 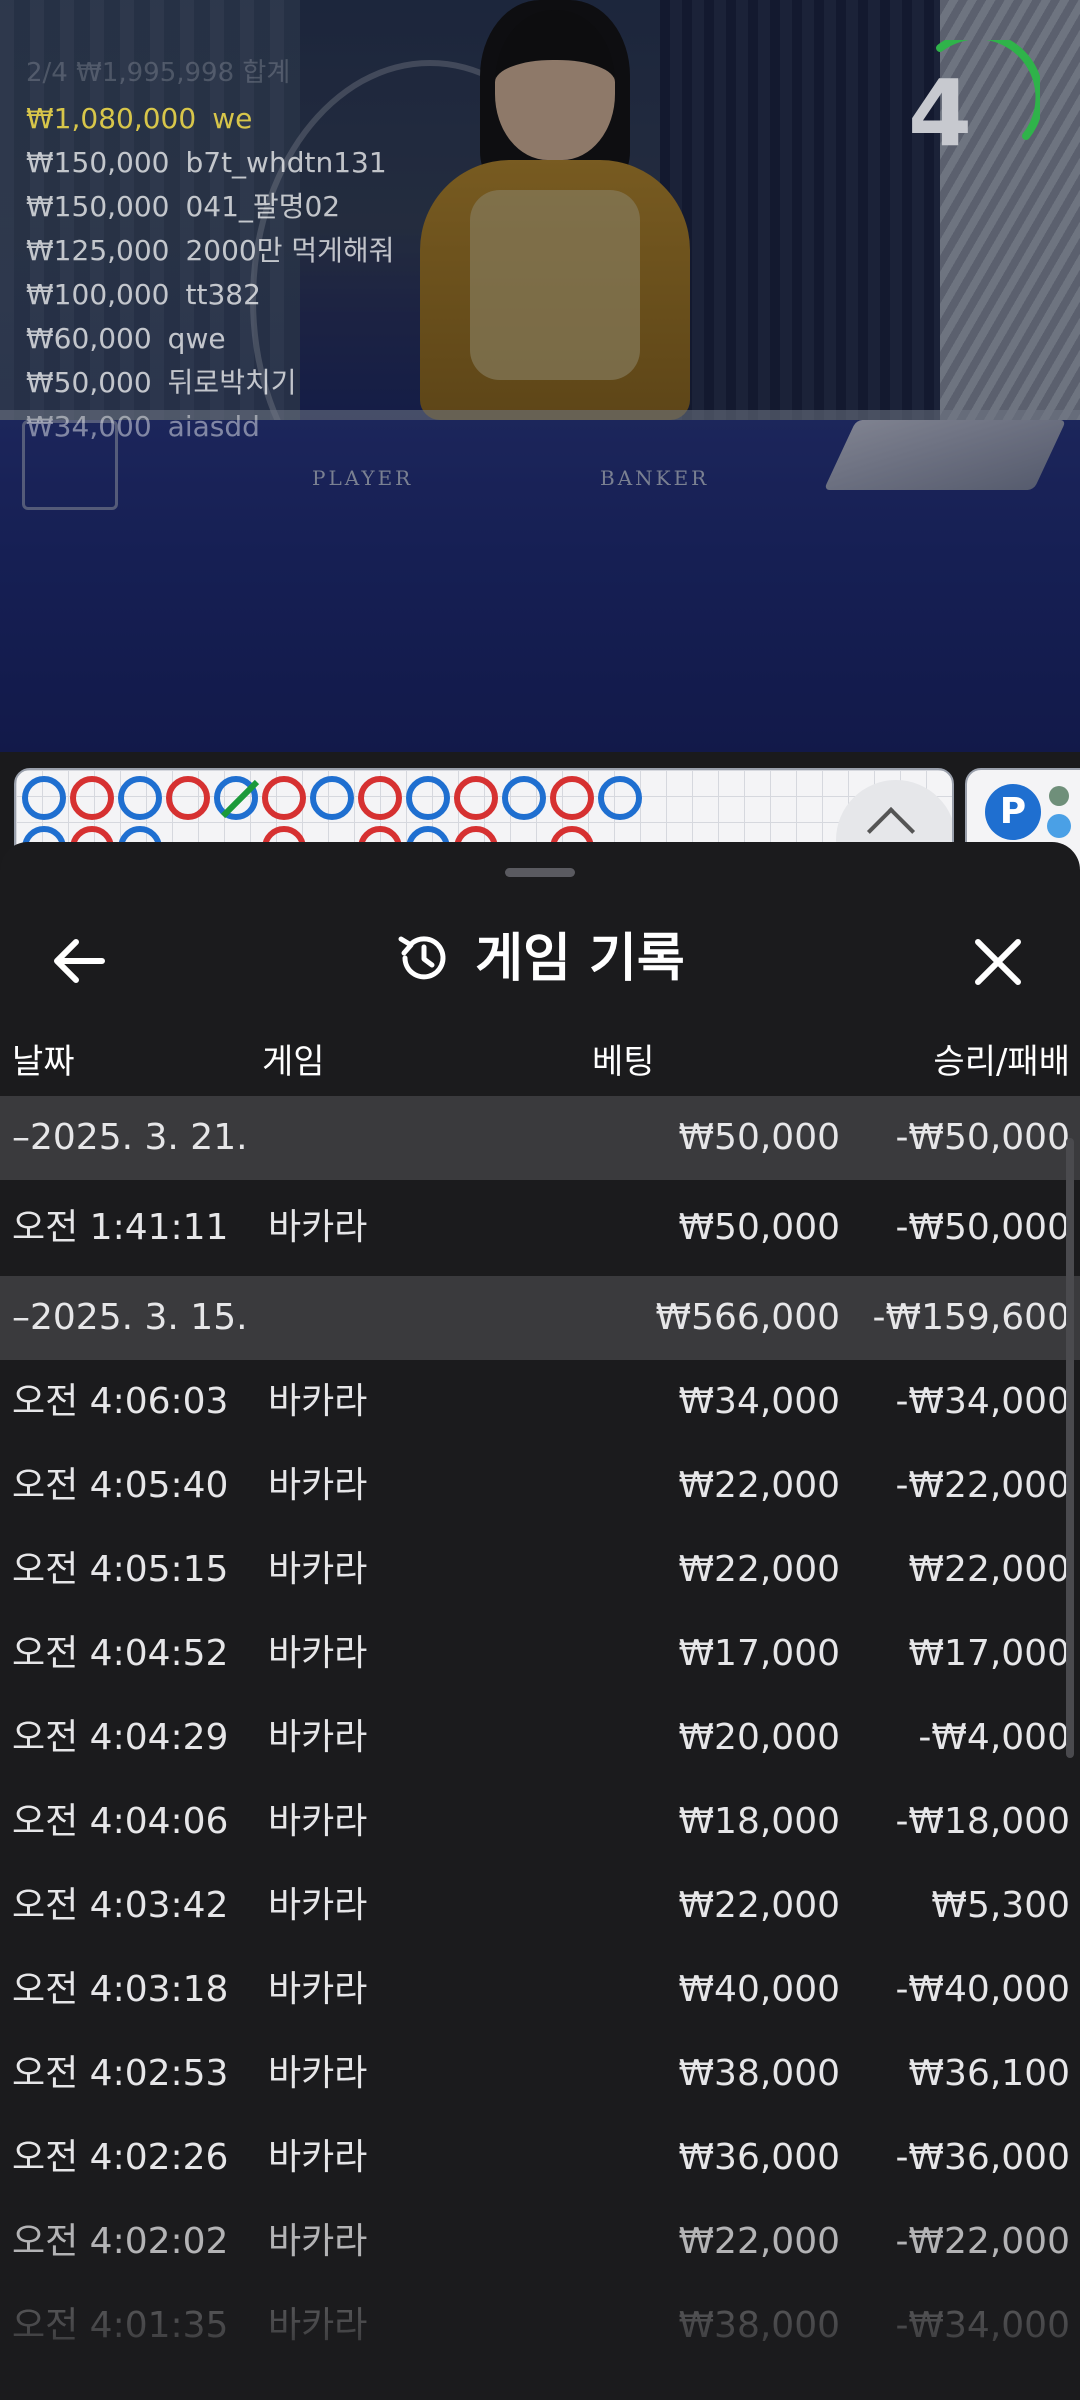 I want to click on history-scrollbar, so click(x=1070, y=1448).